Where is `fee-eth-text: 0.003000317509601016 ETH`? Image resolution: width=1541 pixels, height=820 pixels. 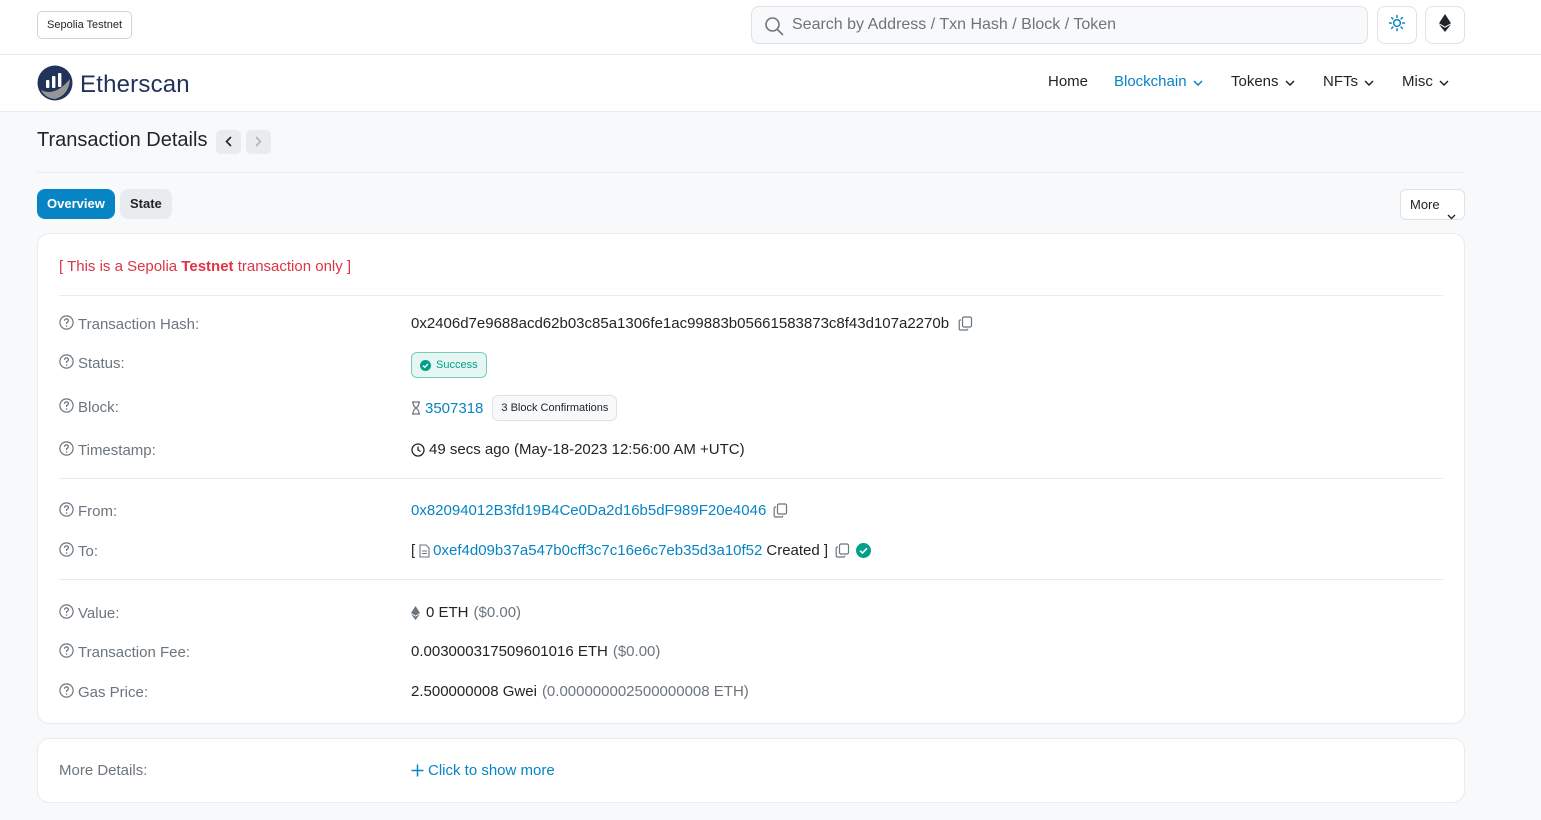 fee-eth-text: 0.003000317509601016 ETH is located at coordinates (509, 651).